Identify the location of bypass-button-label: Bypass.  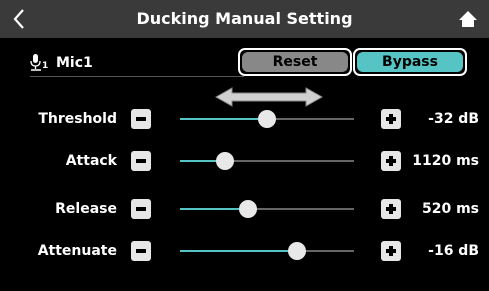
(410, 62).